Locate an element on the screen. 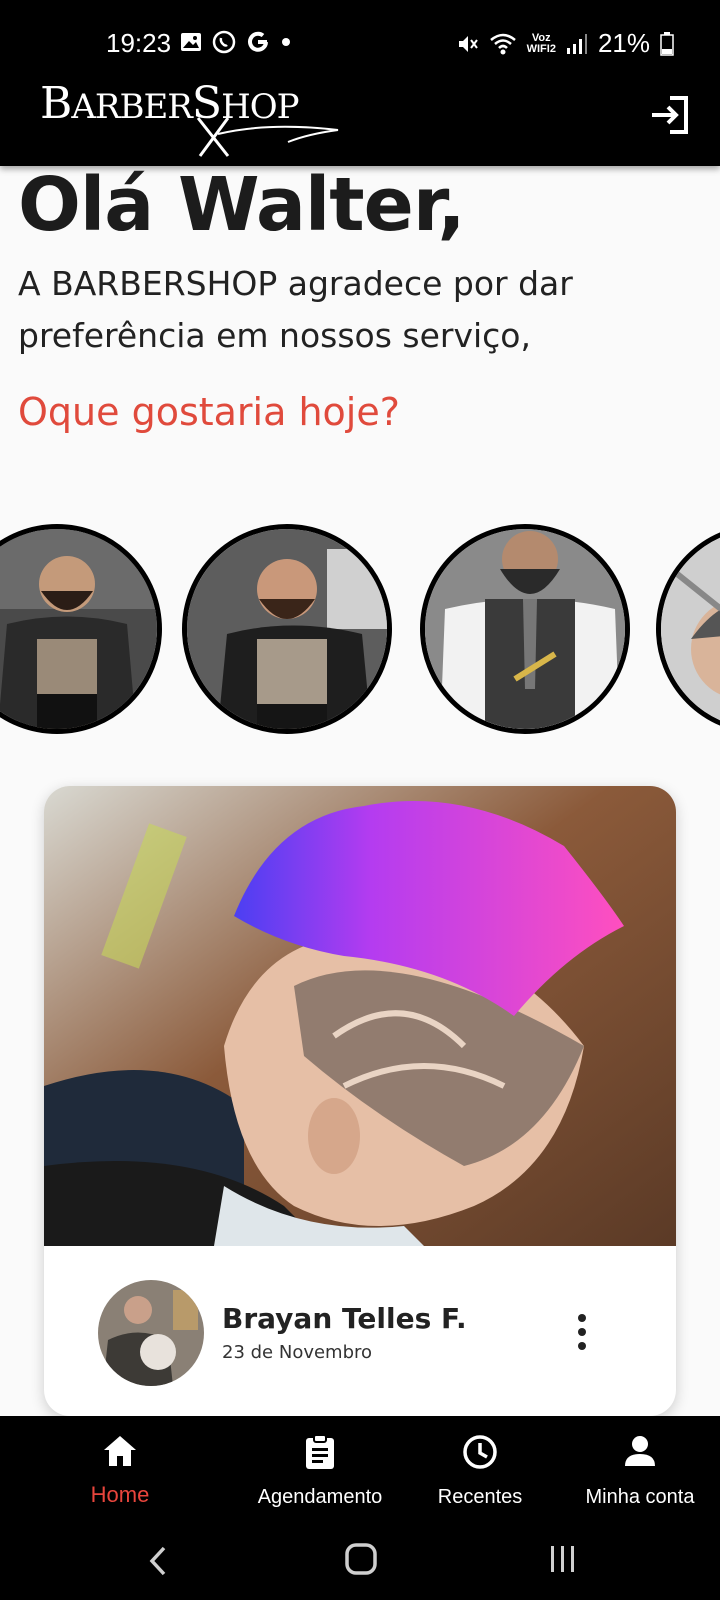 Image resolution: width=720 pixels, height=1600 pixels. nav-agendamento: Agendamento is located at coordinates (320, 1468).